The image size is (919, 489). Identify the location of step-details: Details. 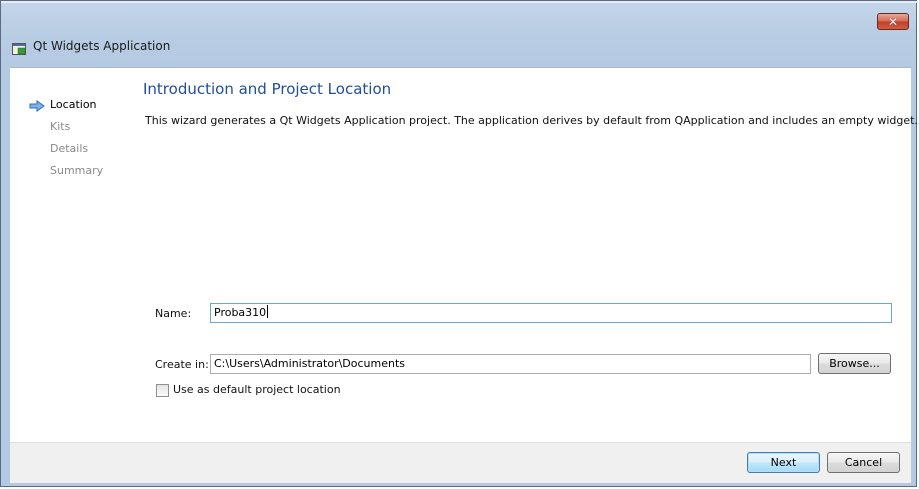
(69, 148).